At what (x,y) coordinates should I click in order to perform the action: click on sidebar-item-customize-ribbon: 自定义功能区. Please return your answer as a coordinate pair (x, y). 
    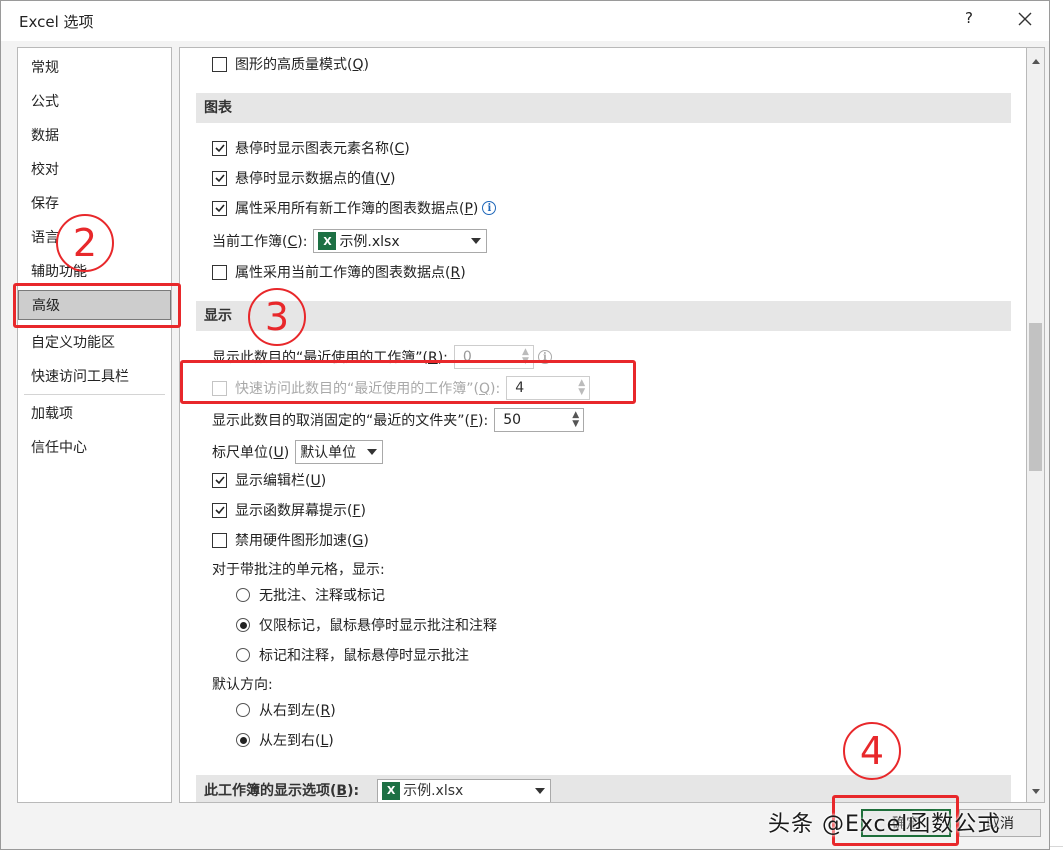
    Looking at the image, I should click on (94, 343).